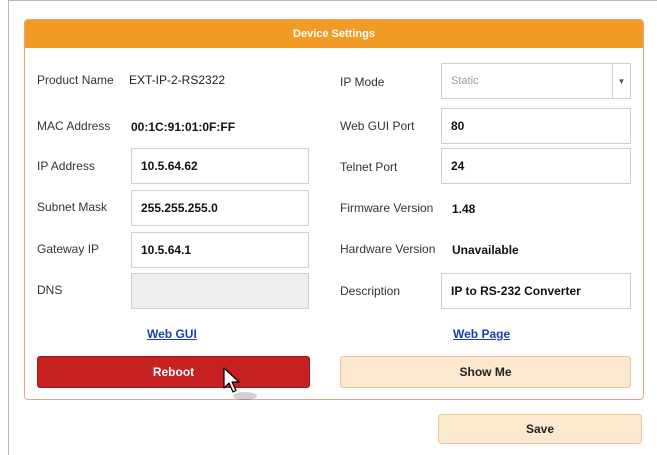 The image size is (657, 455). I want to click on product-name-label: Product Name, so click(75, 80).